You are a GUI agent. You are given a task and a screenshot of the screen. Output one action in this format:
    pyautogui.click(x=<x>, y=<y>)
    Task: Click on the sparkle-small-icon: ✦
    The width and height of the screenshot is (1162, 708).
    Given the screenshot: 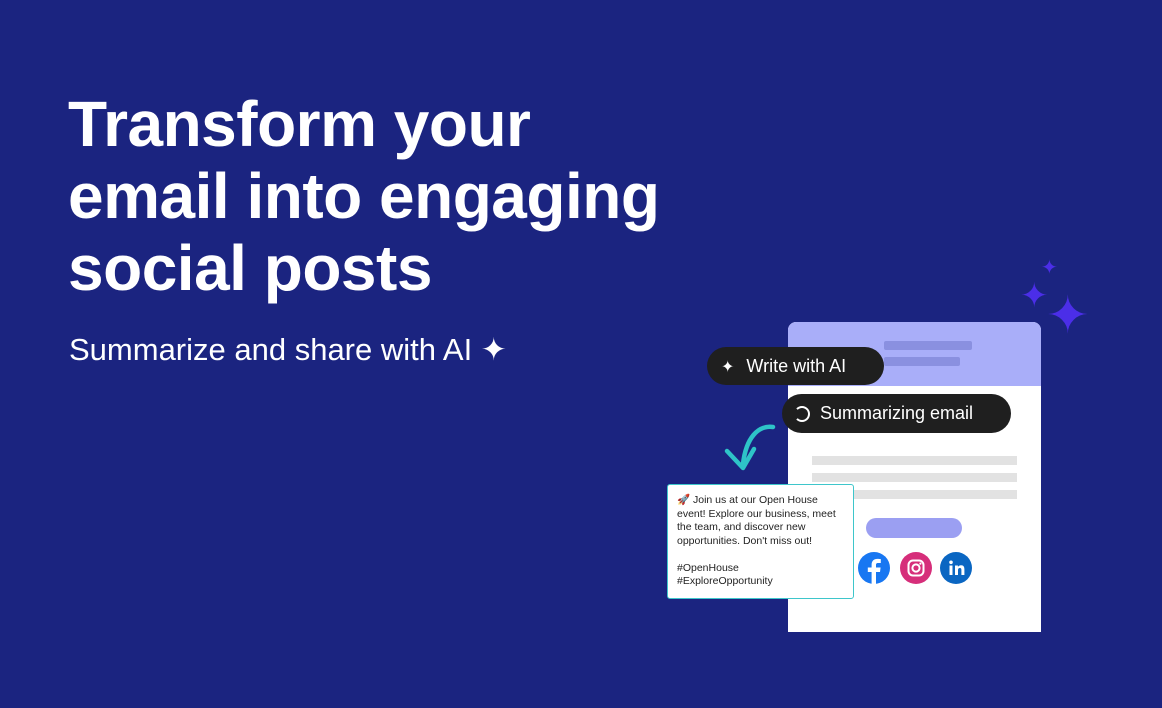 What is the action you would take?
    pyautogui.click(x=1049, y=267)
    